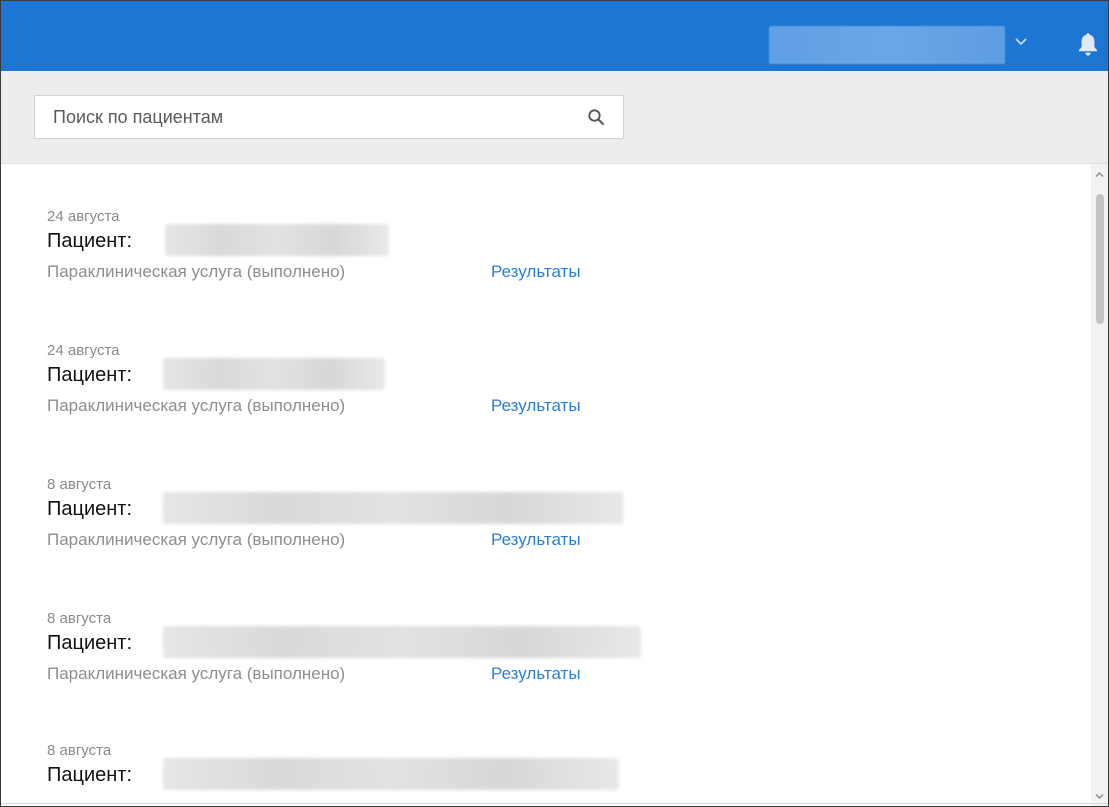 This screenshot has height=807, width=1109. I want to click on scroll-up-arrow-icon, so click(1099, 174).